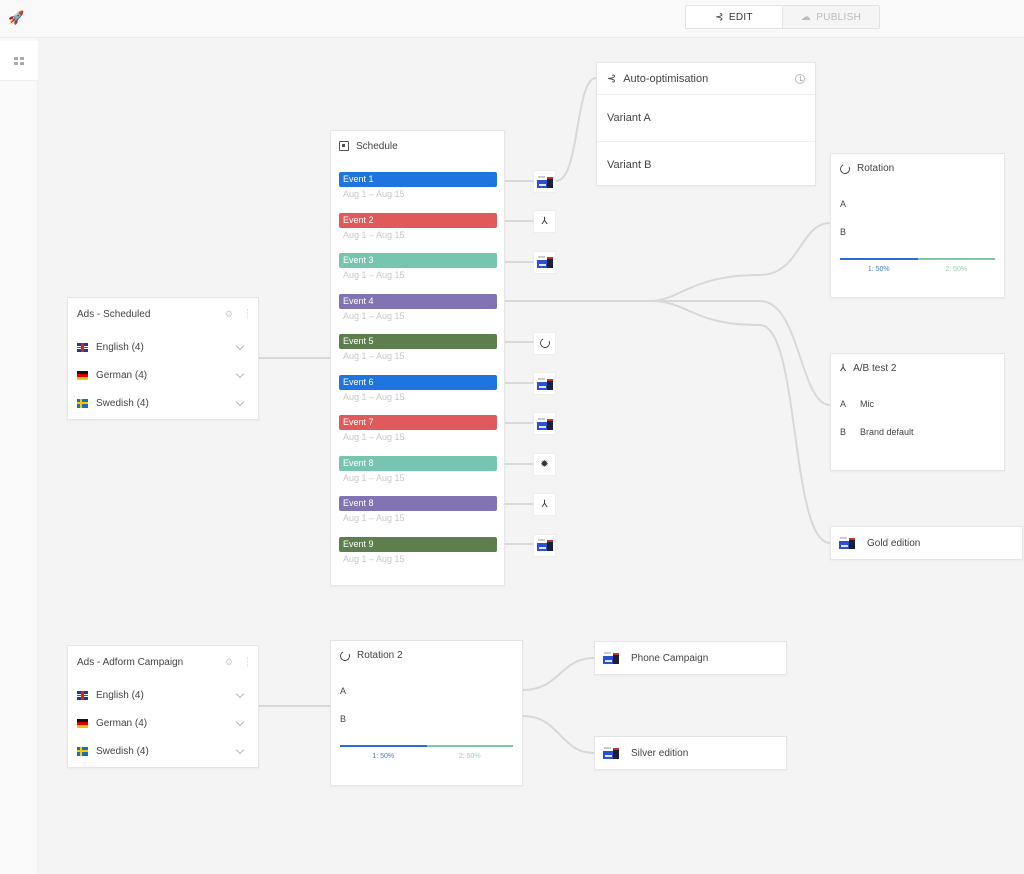 The image size is (1024, 874). Describe the element at coordinates (380, 655) in the screenshot. I see `rotation-2-title: Rotation 2` at that location.